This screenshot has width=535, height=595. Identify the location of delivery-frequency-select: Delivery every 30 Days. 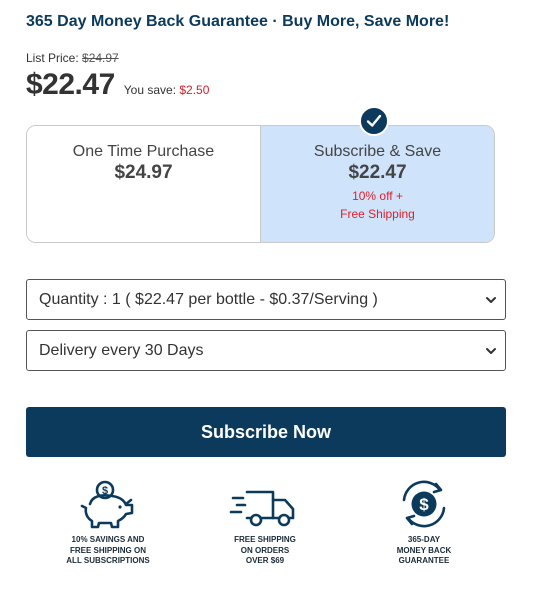
(266, 350).